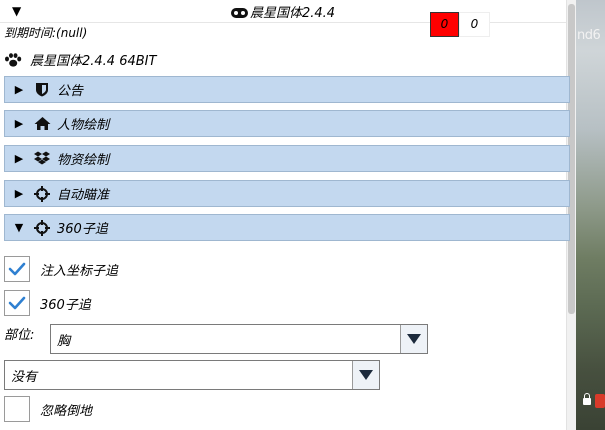 The height and width of the screenshot is (430, 605). What do you see at coordinates (42, 124) in the screenshot?
I see `home-icon` at bounding box center [42, 124].